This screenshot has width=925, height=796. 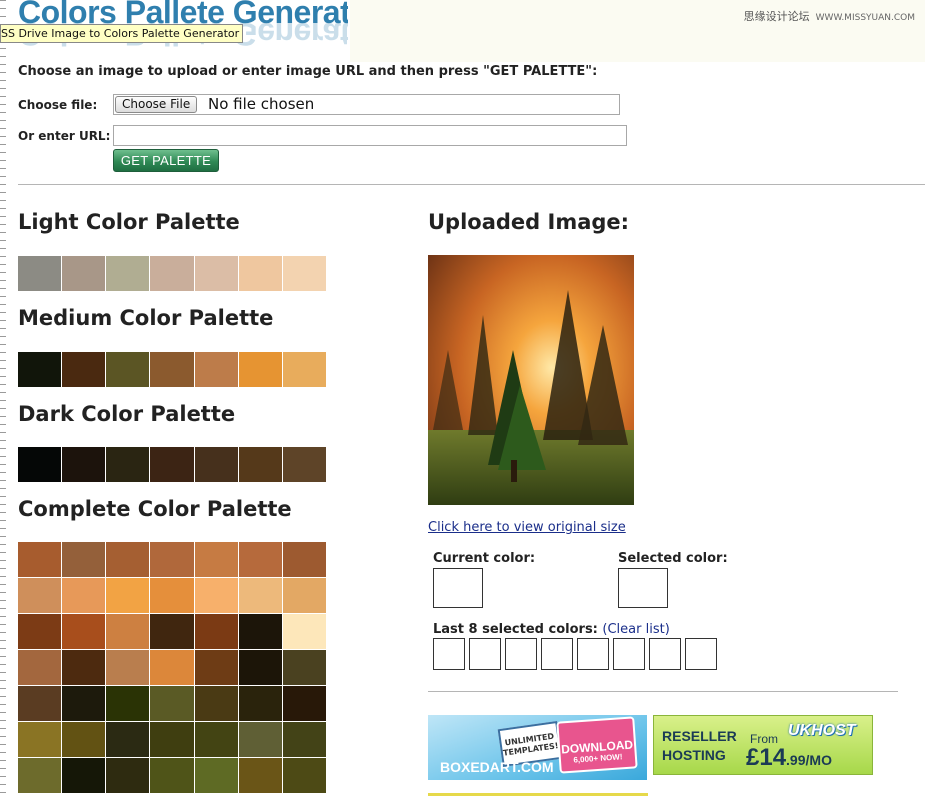 What do you see at coordinates (699, 736) in the screenshot?
I see `reseller-text: RESELLER` at bounding box center [699, 736].